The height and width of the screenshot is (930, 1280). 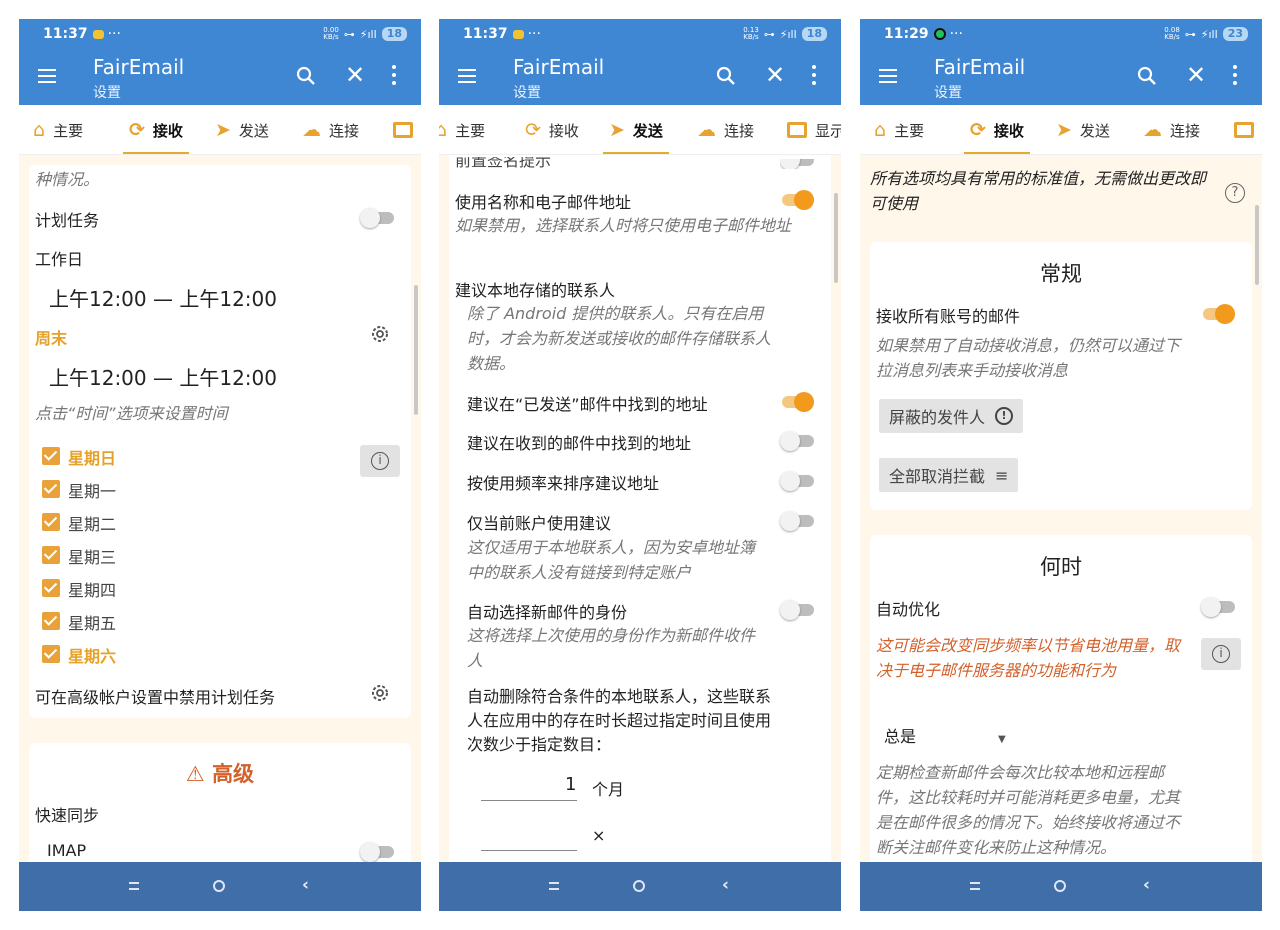 What do you see at coordinates (1038, 191) in the screenshot?
I see `defaults-banner: 所有选项均具有常用的标准值，无需做出更改即可使用` at bounding box center [1038, 191].